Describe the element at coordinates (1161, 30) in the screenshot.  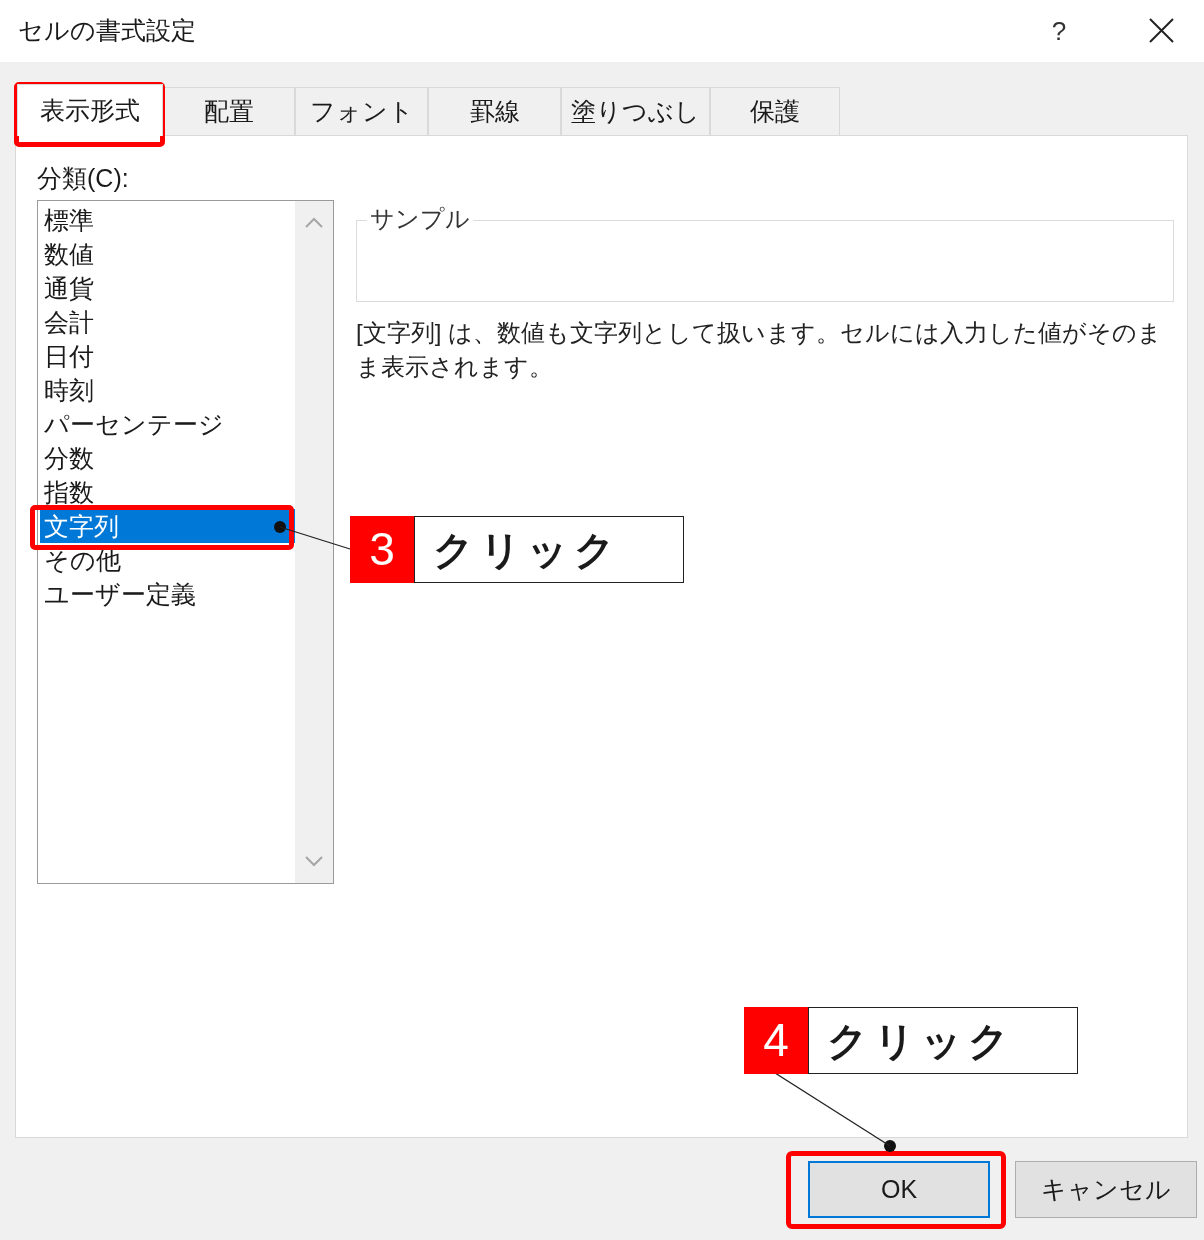
I see `close-icon` at that location.